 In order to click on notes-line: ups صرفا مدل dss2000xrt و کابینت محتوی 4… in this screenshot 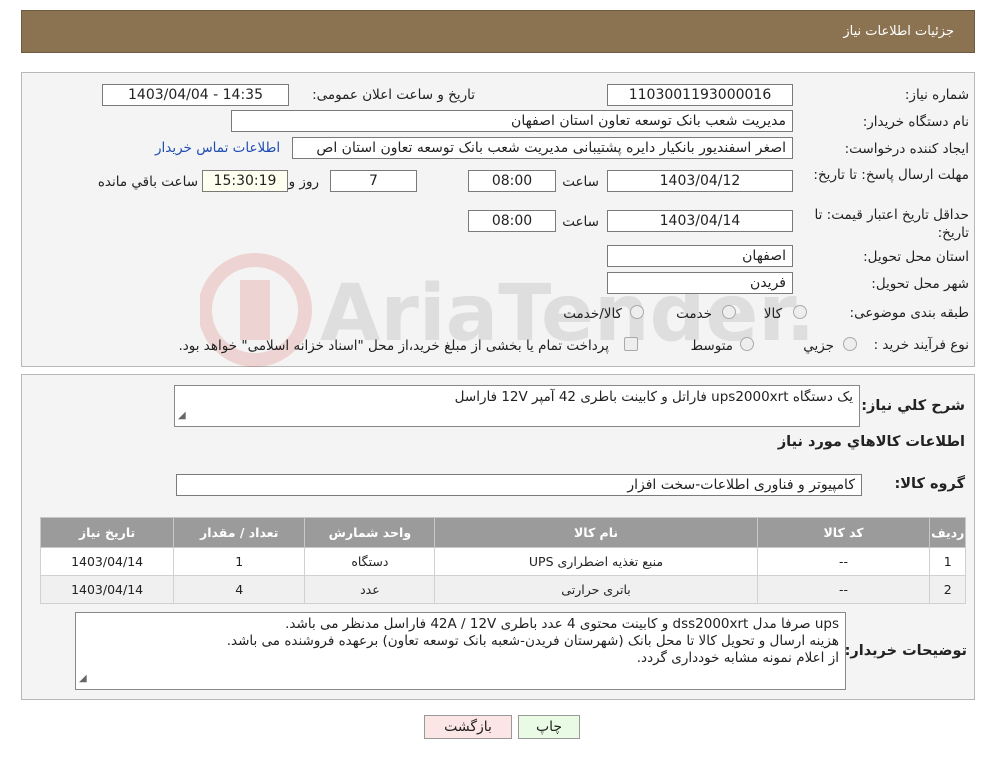, I will do `click(562, 624)`.